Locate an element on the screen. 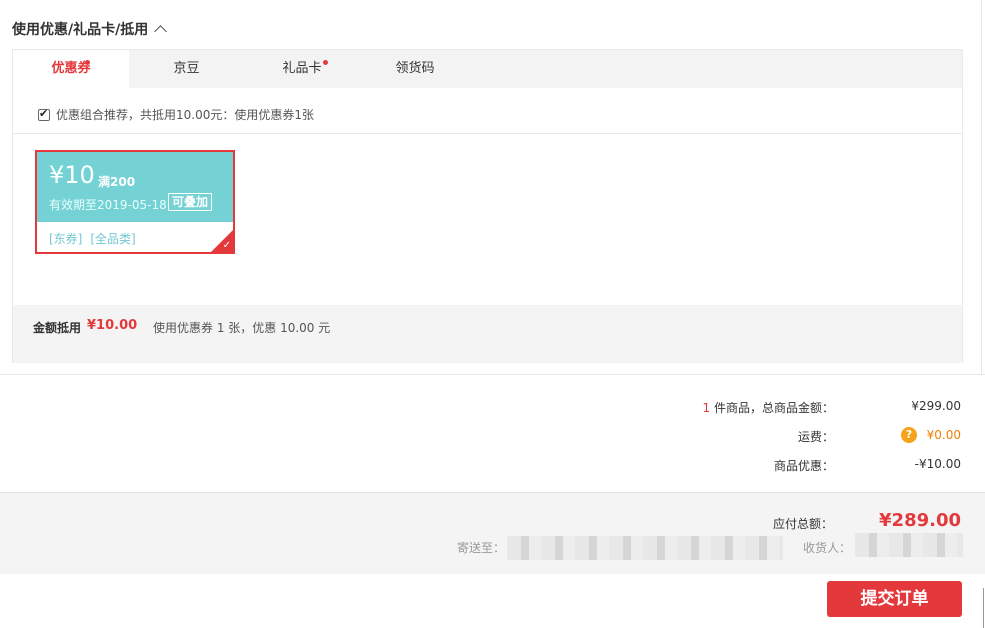 The width and height of the screenshot is (985, 628). tab-giftcard-label: 礼品卡 is located at coordinates (302, 68).